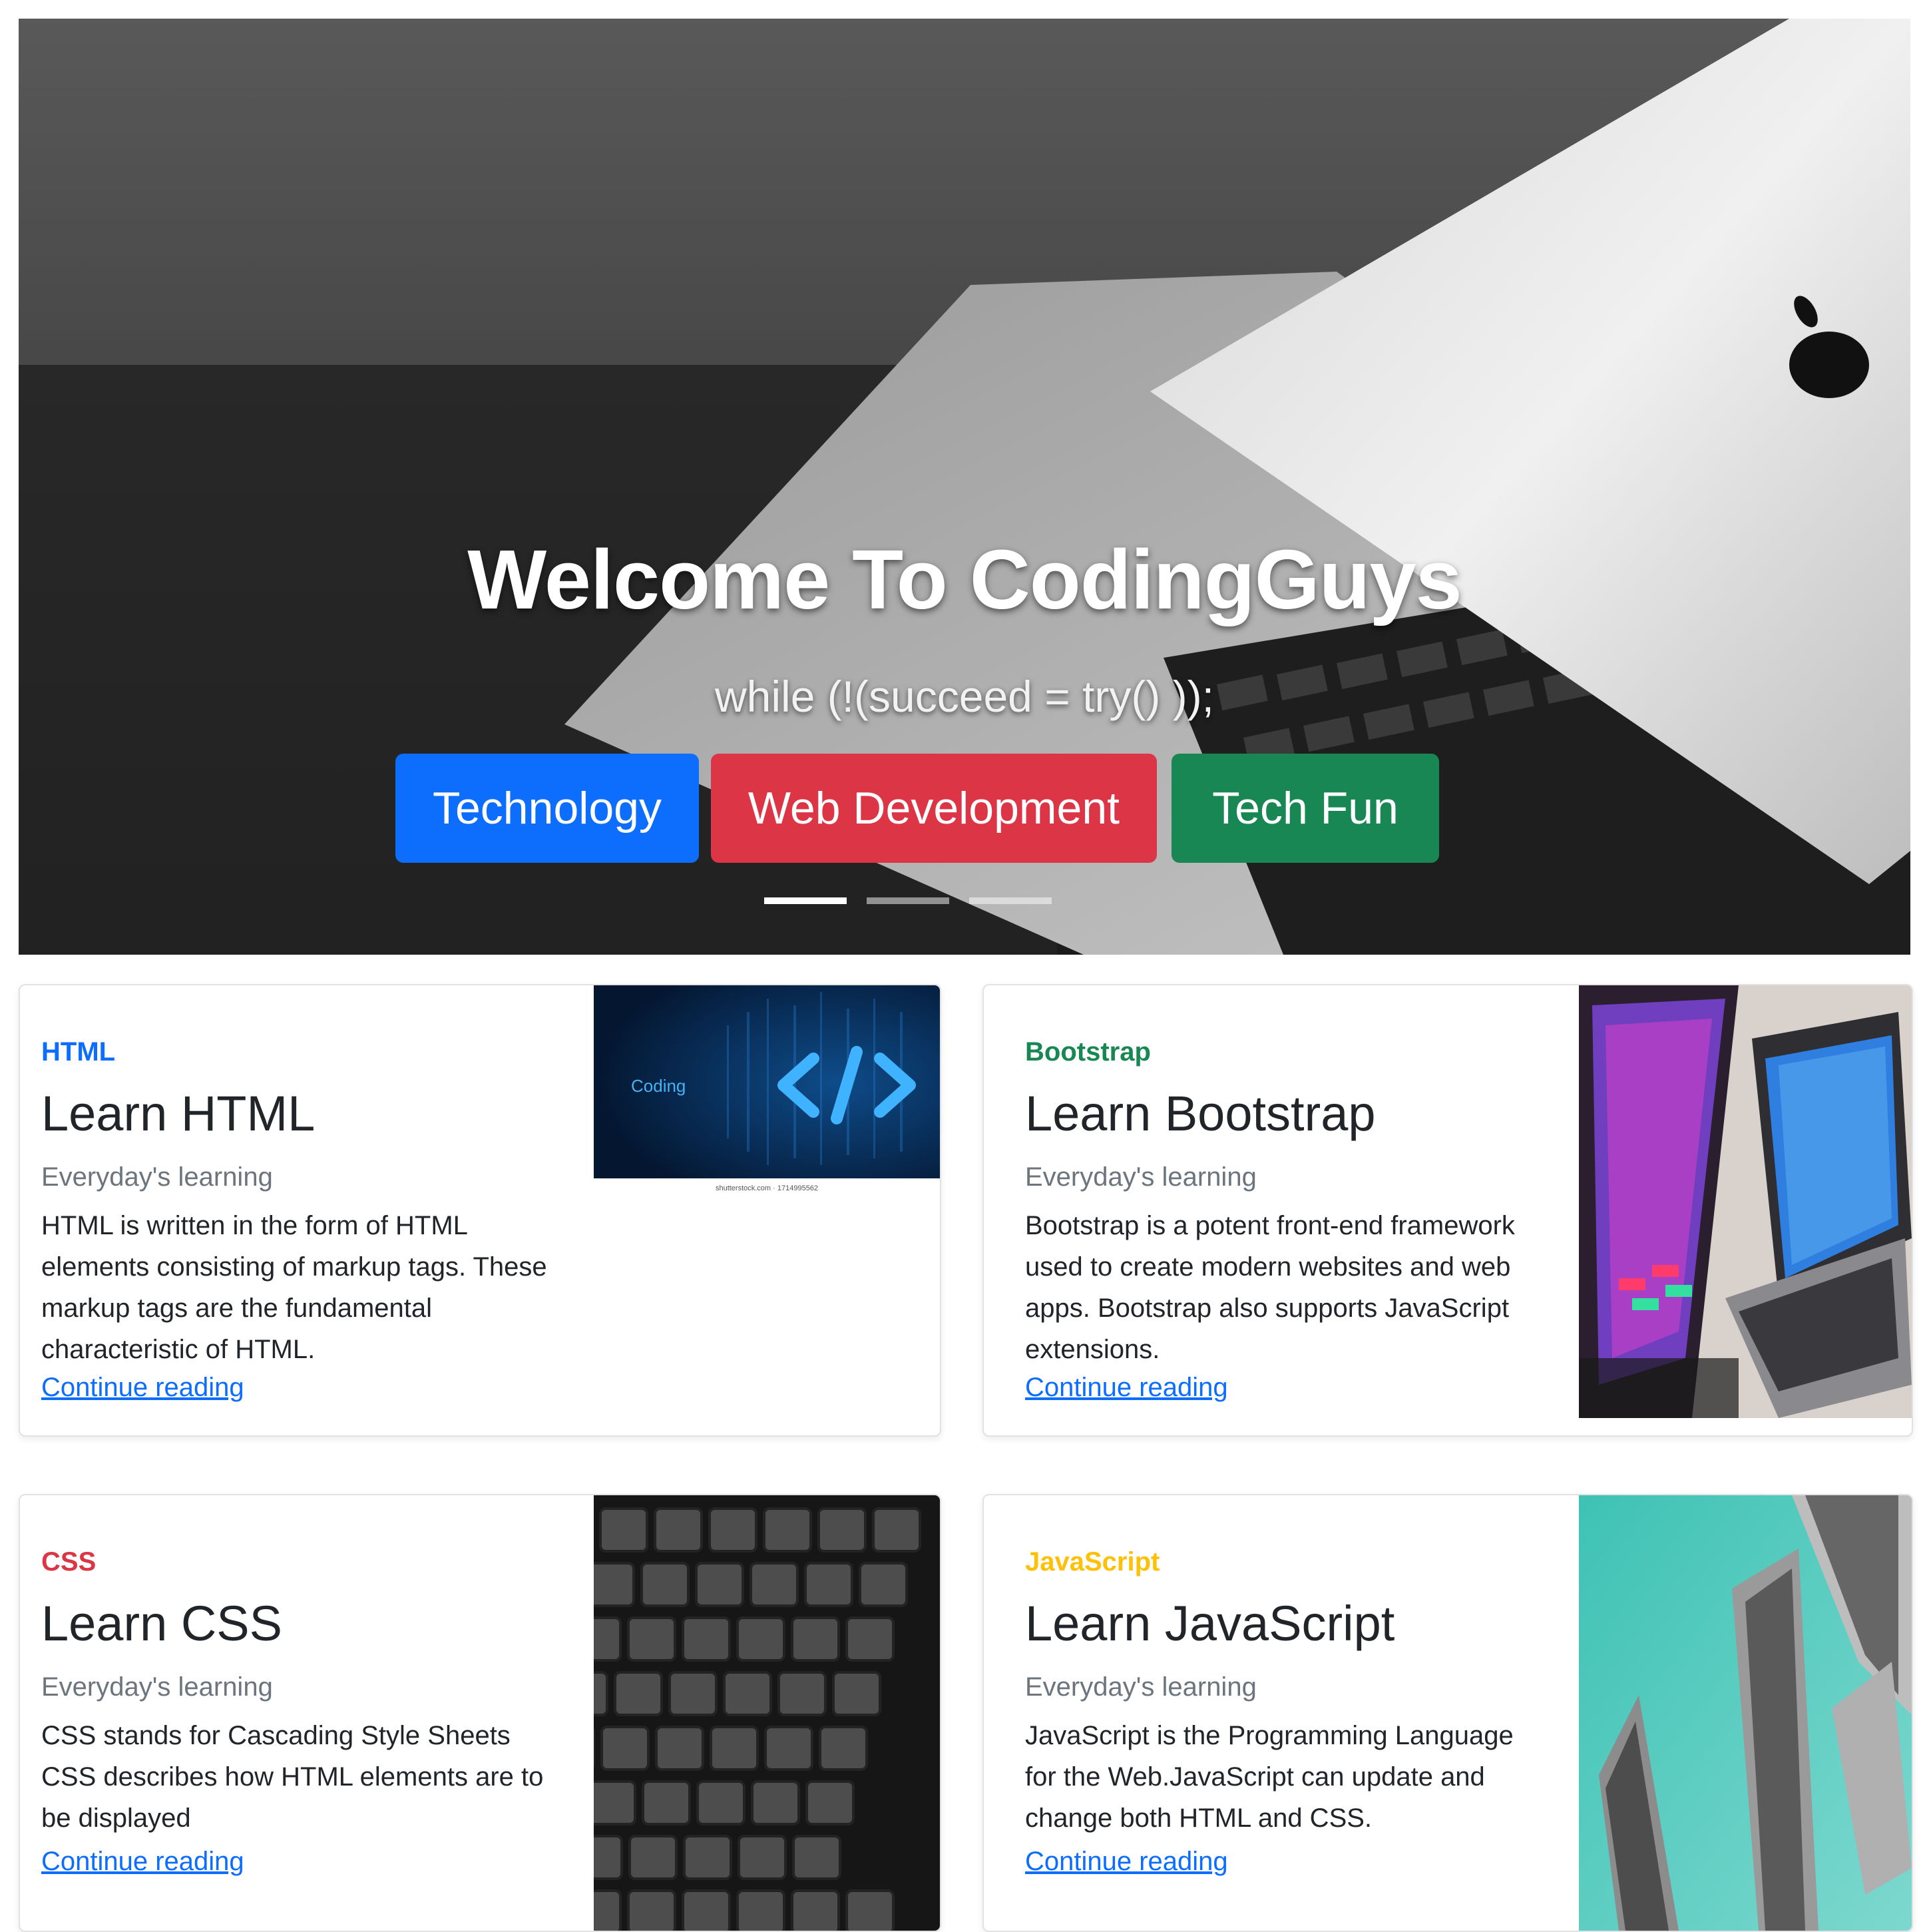  I want to click on card-title: Learn HTML, so click(178, 1113).